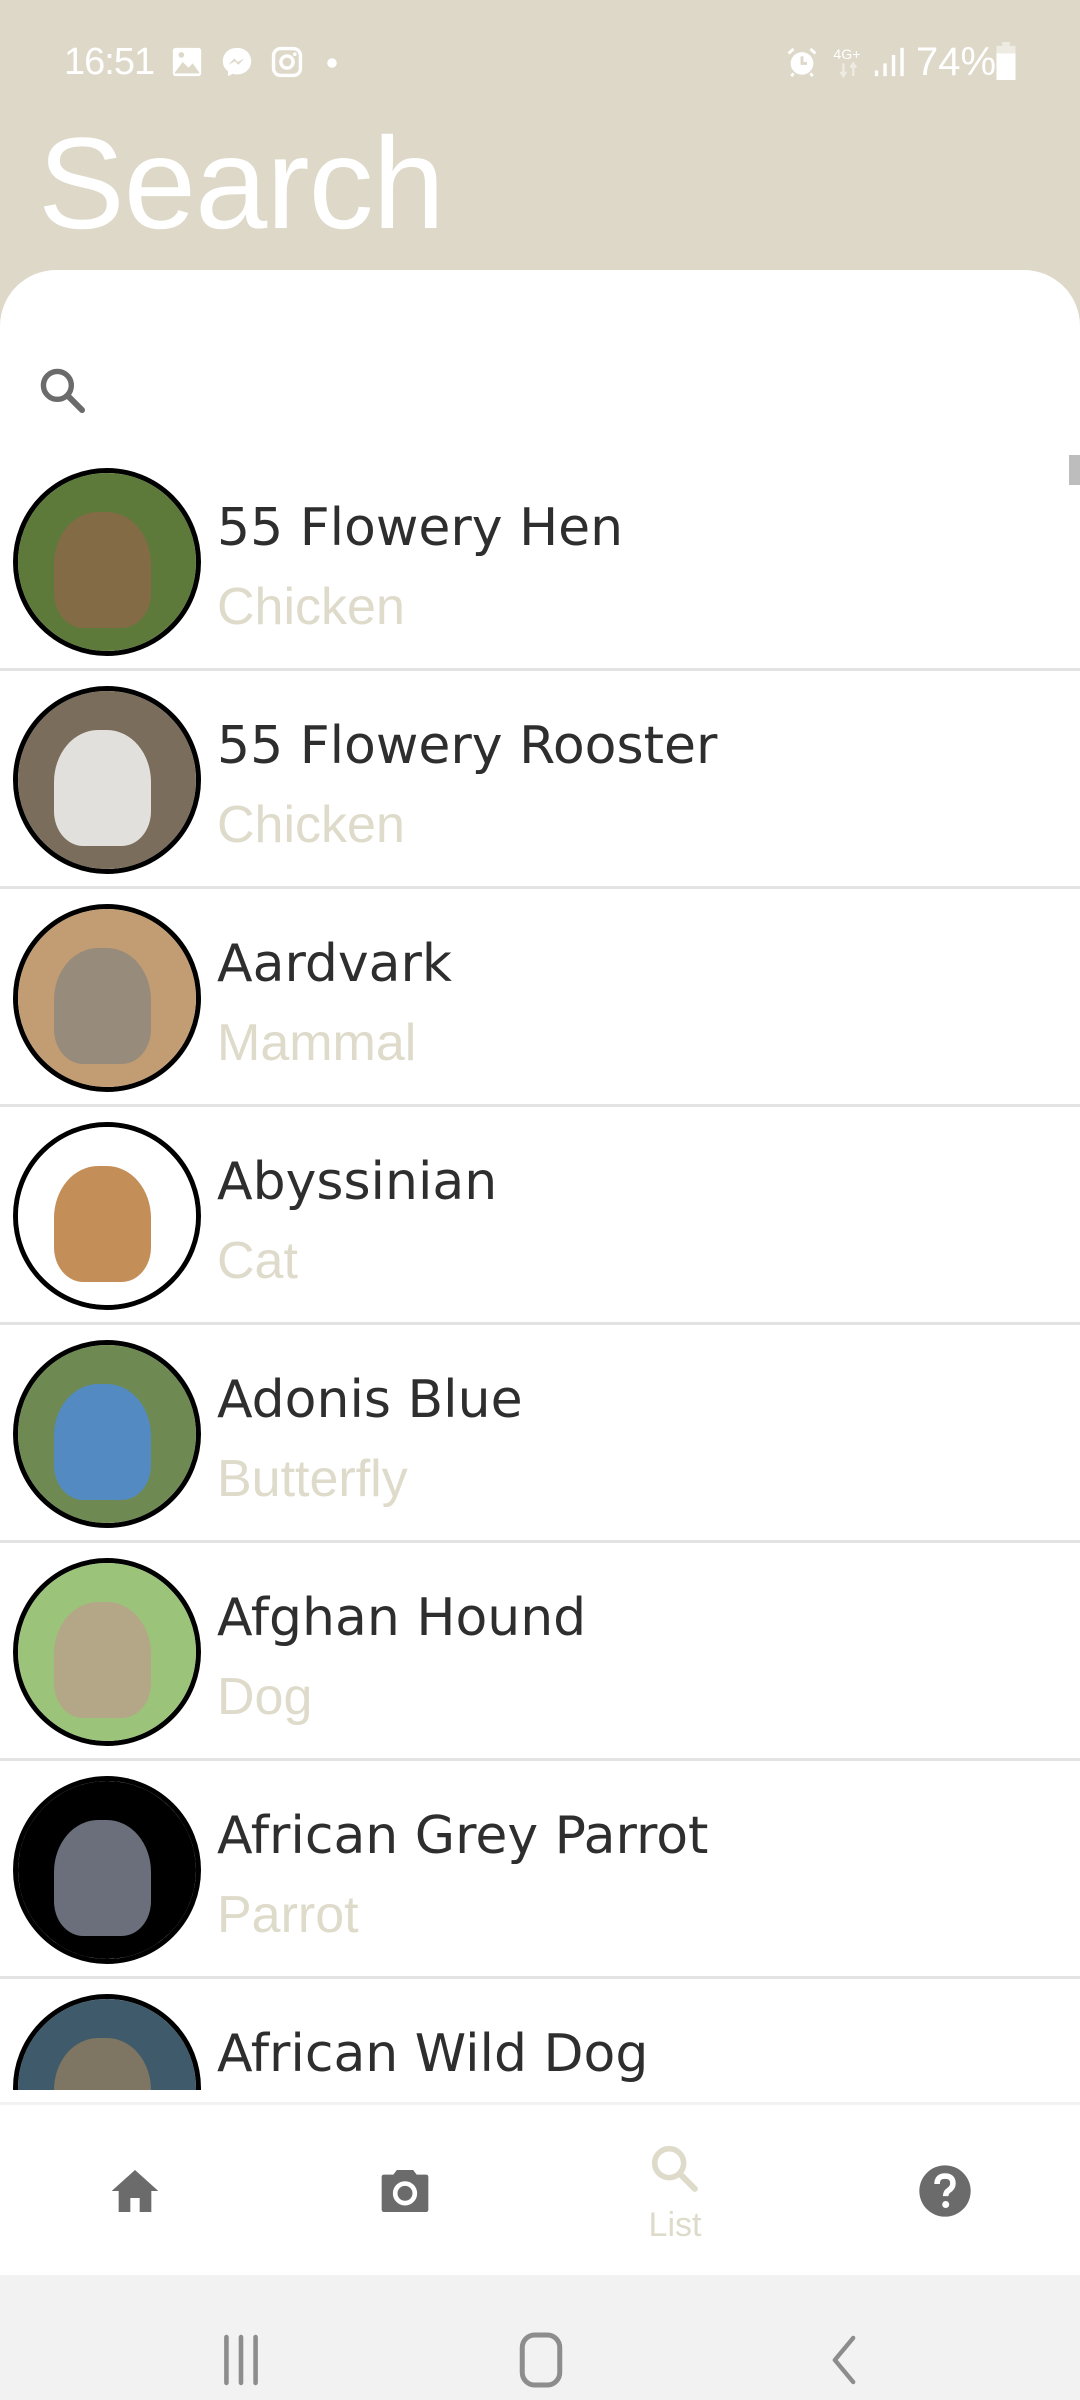 The width and height of the screenshot is (1080, 2400). What do you see at coordinates (420, 528) in the screenshot?
I see `item-name: 55 Flowery Hen` at bounding box center [420, 528].